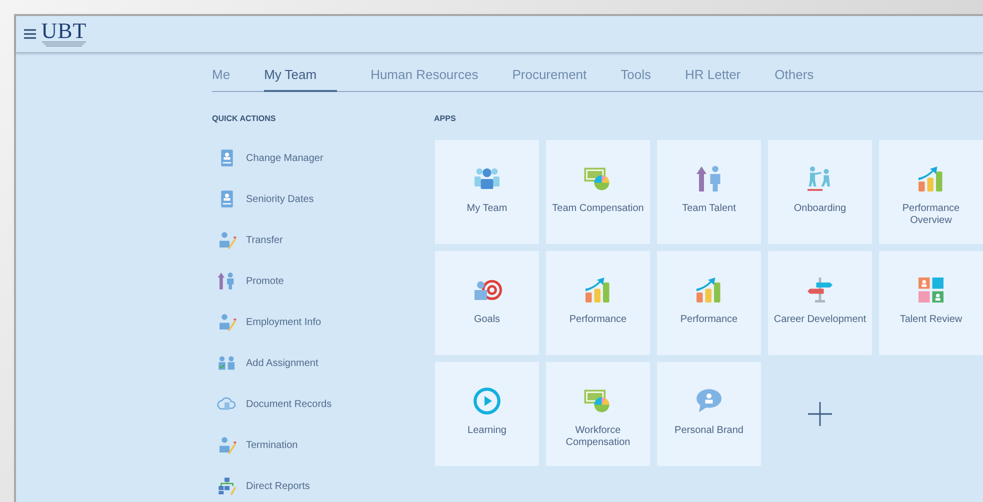  What do you see at coordinates (820, 414) in the screenshot?
I see `plus-icon` at bounding box center [820, 414].